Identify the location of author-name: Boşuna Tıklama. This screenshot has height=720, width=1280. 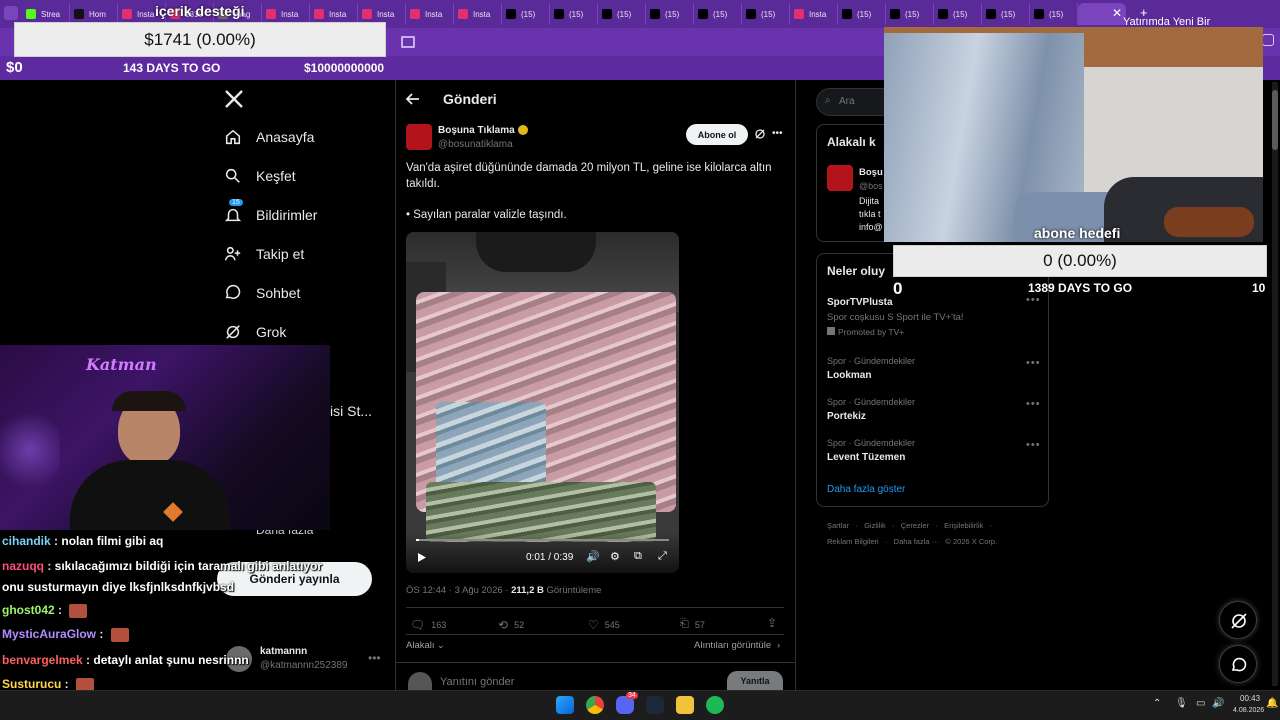
(476, 130).